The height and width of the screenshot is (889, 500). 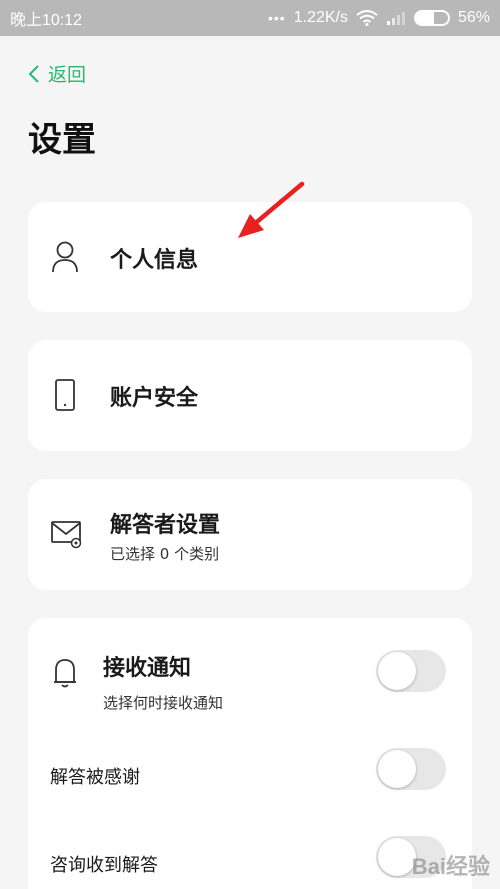 I want to click on notifications-subtitle: 选择何时接收通知, so click(x=163, y=703).